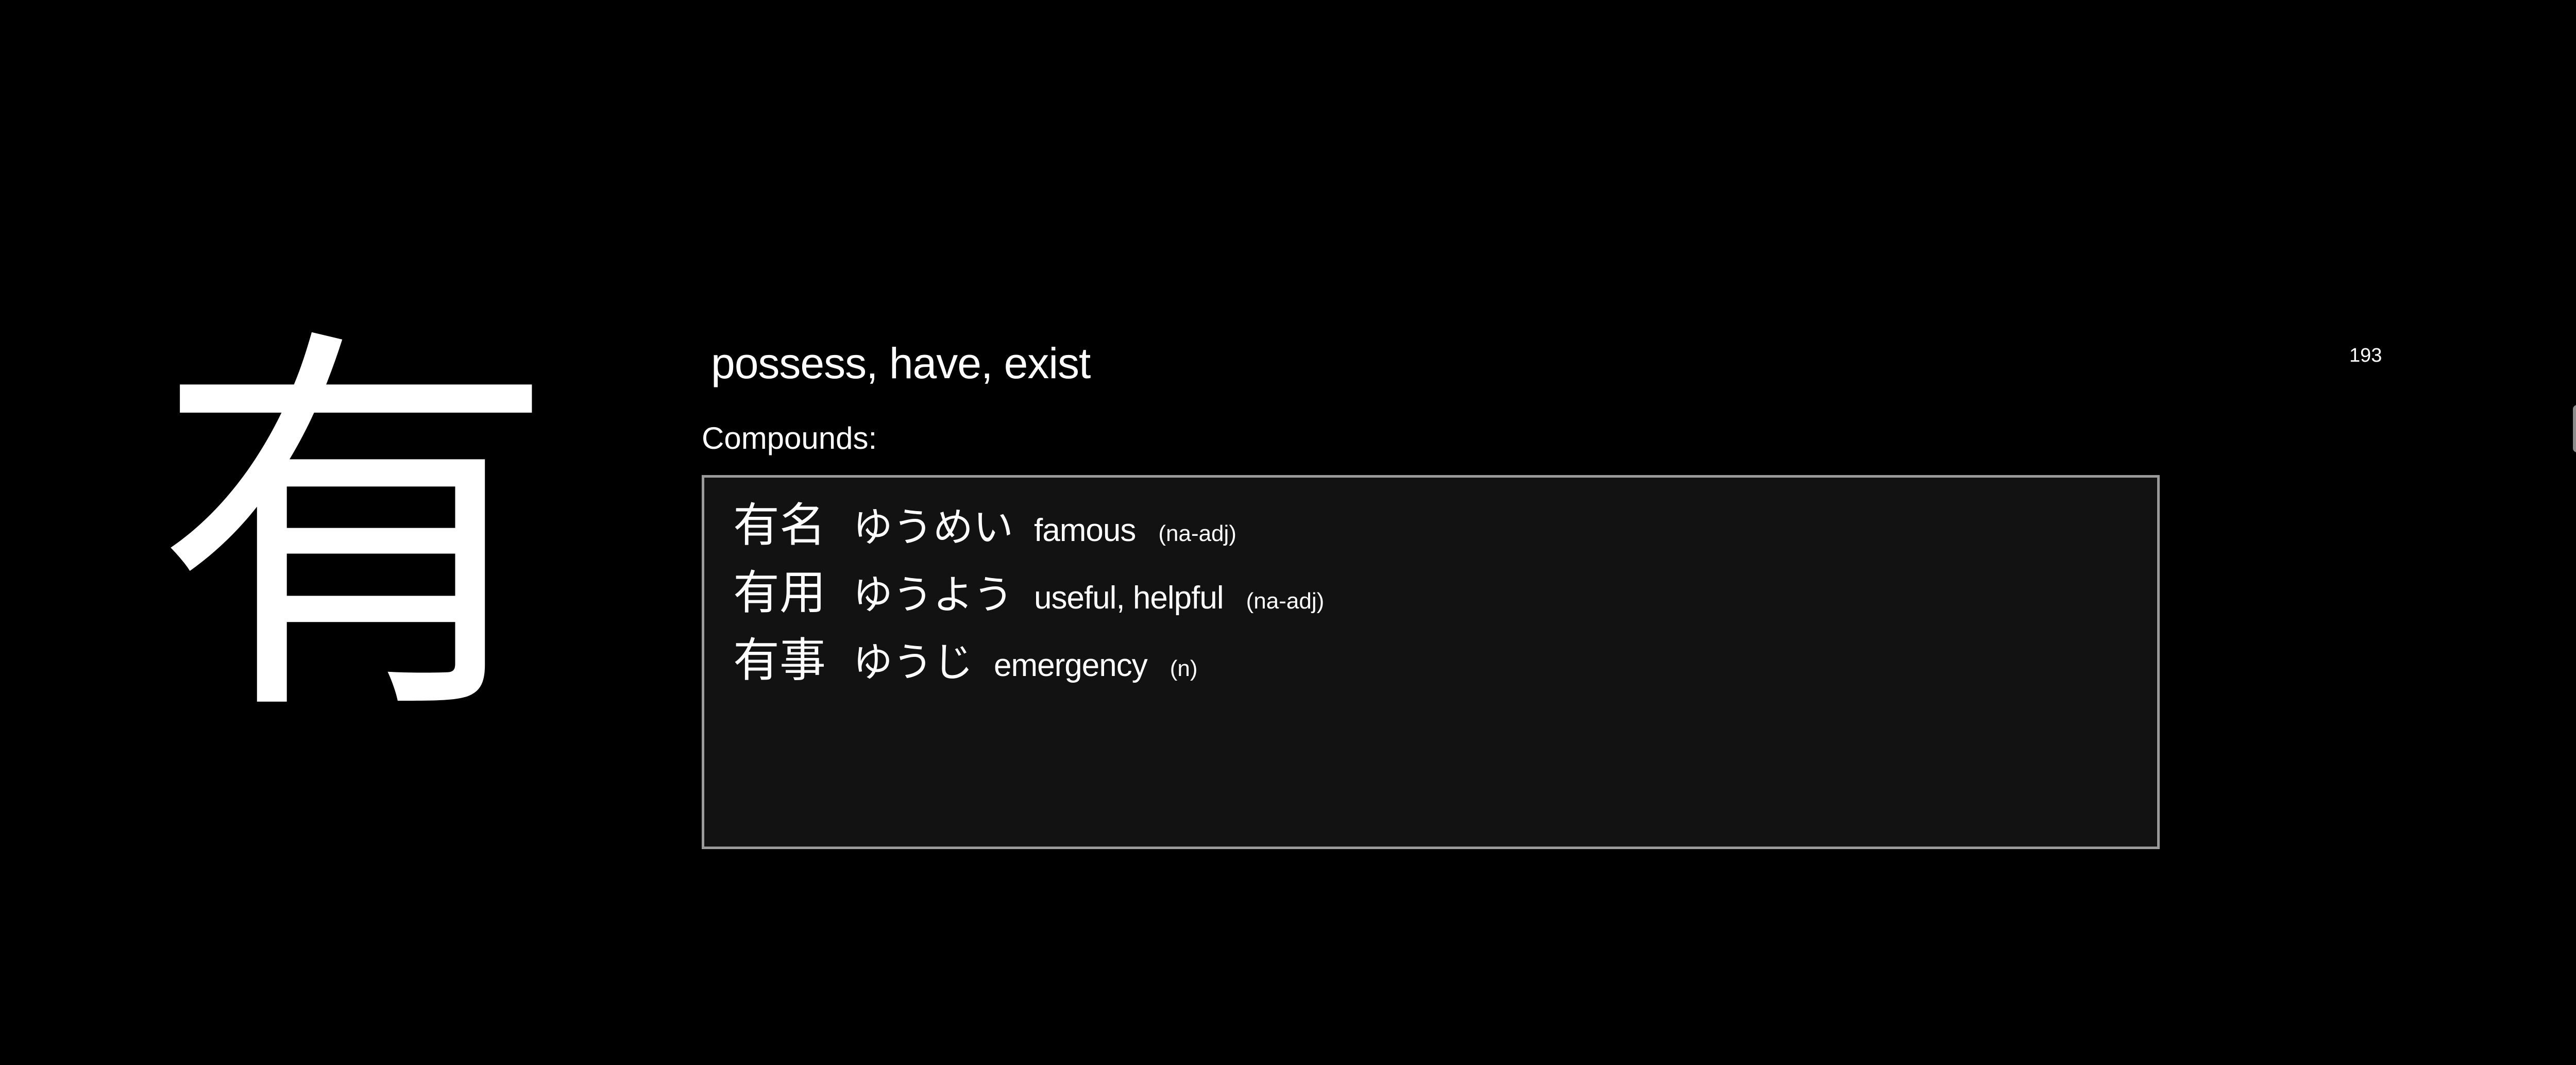 This screenshot has width=2576, height=1065. What do you see at coordinates (933, 595) in the screenshot?
I see `compound-reading: ゆうよう` at bounding box center [933, 595].